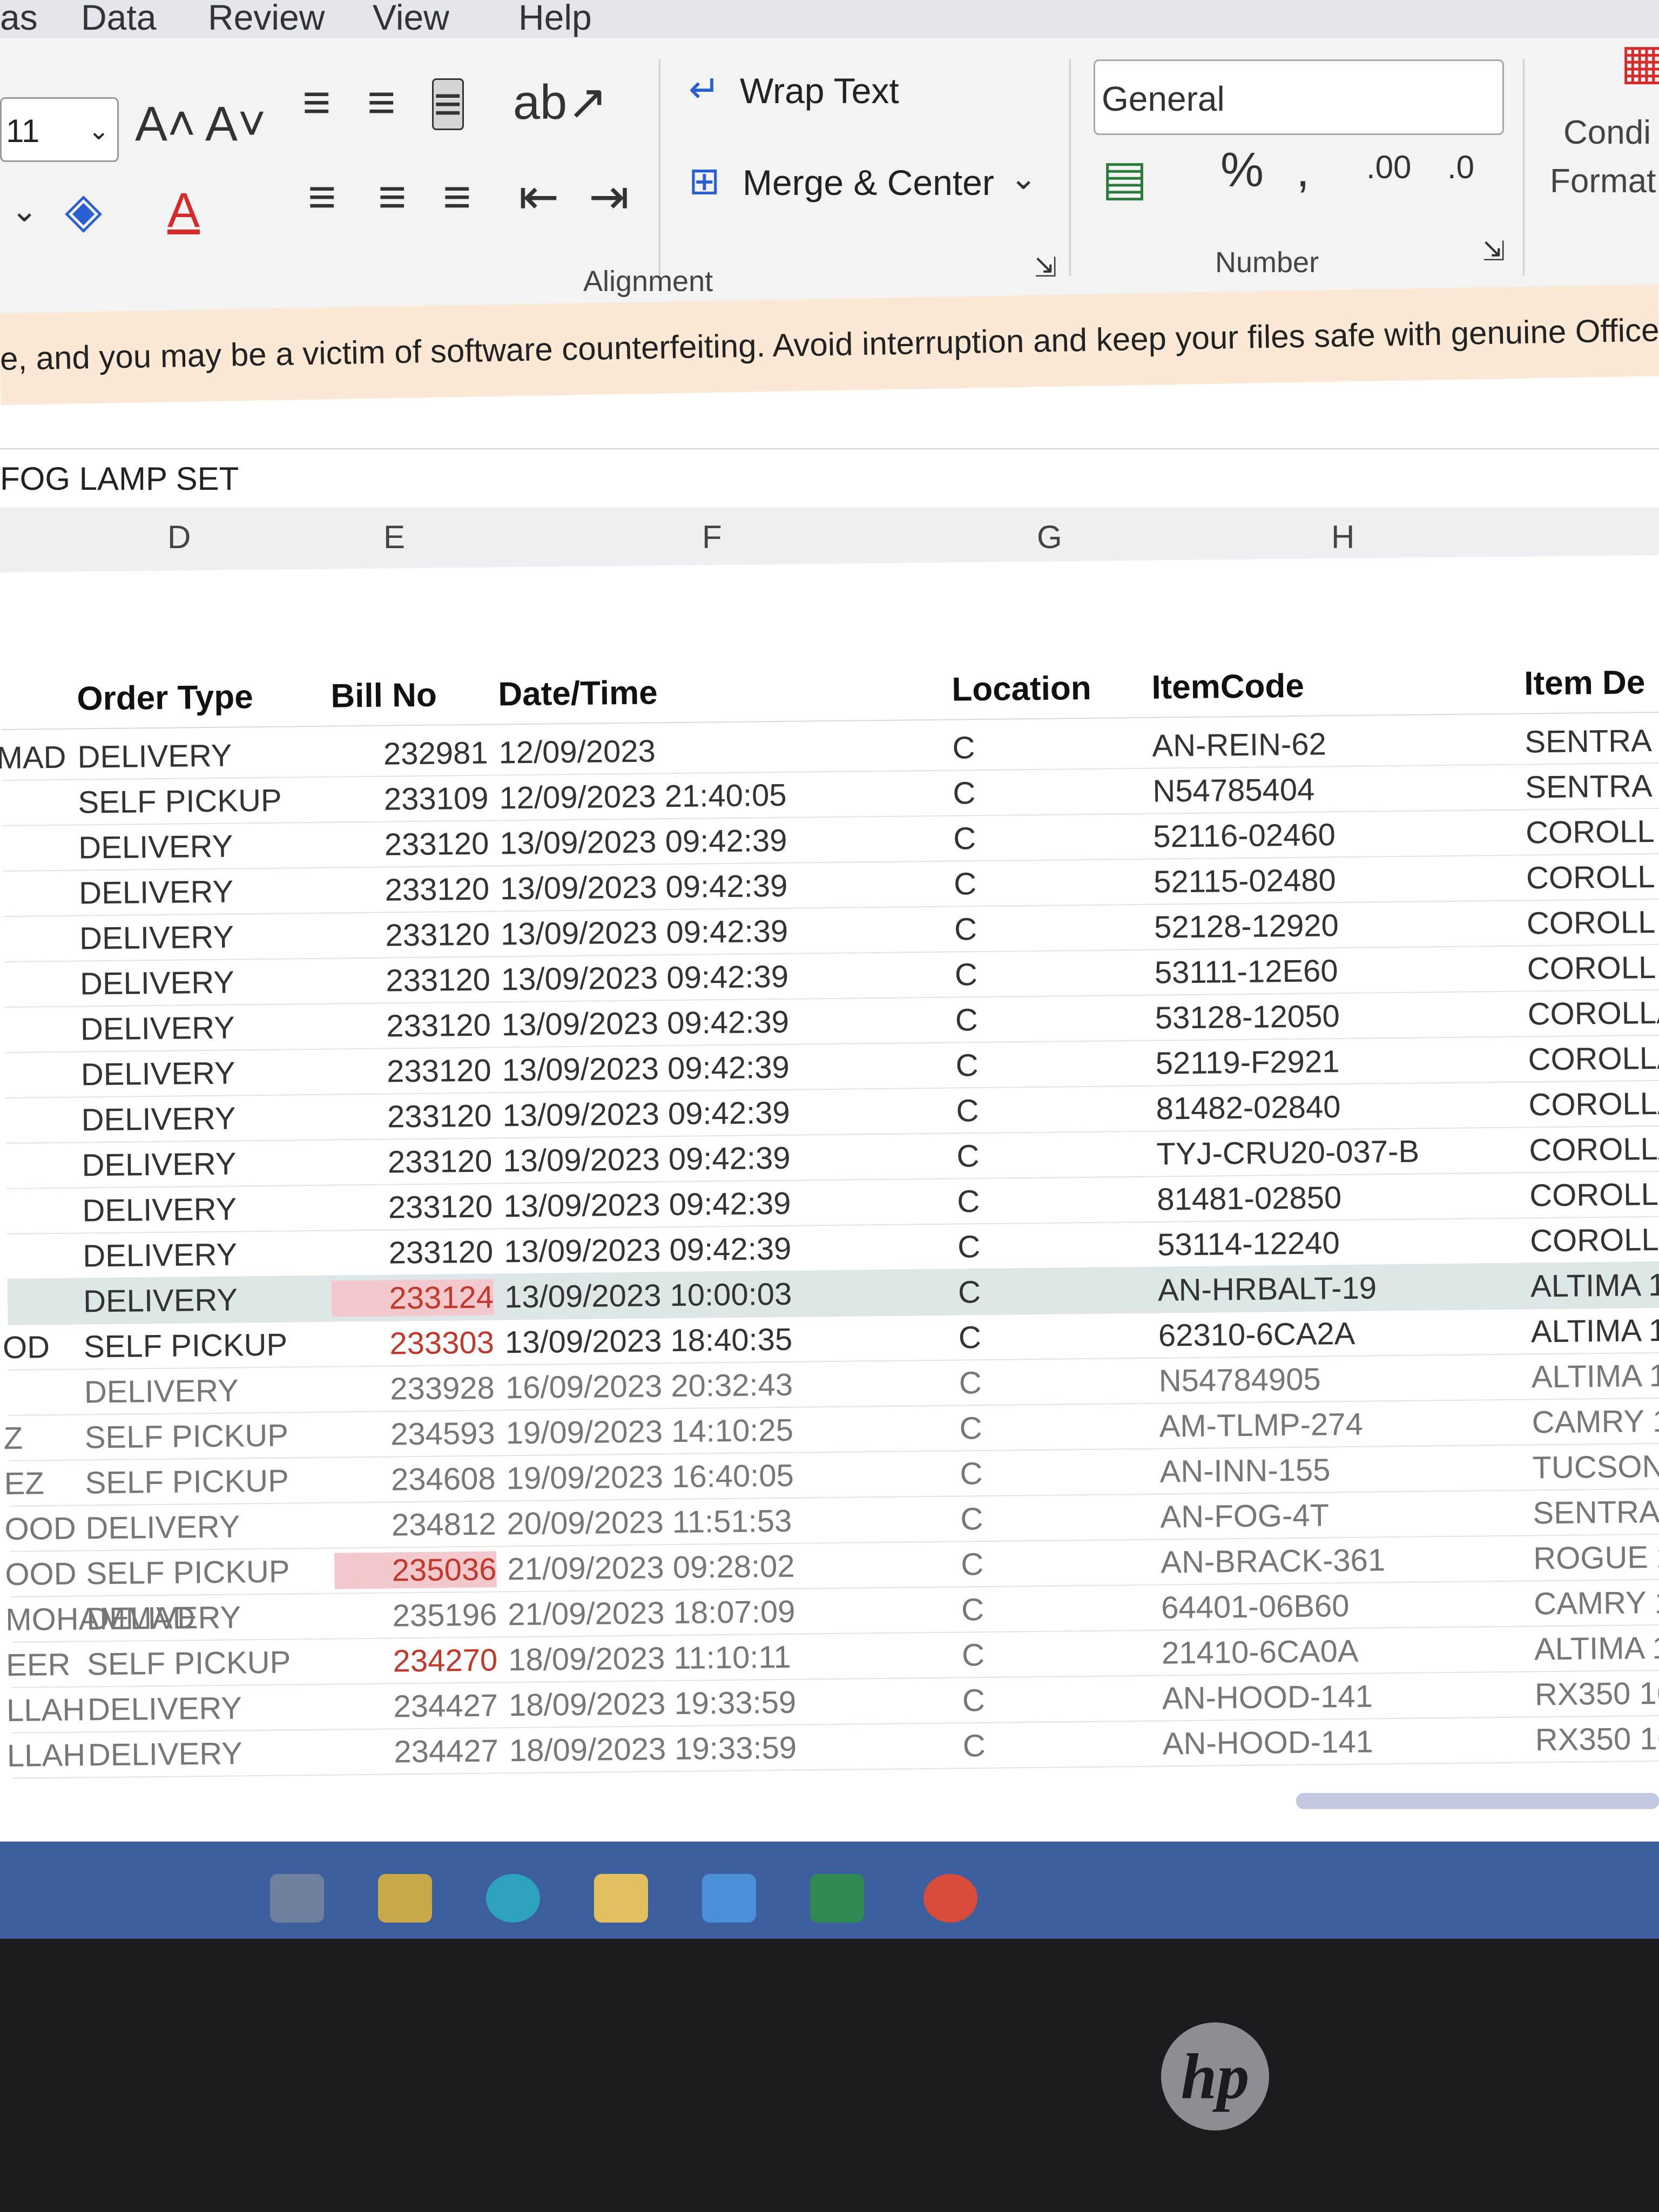 The image size is (1659, 2212). I want to click on conditional-format-icon: ▦, so click(1639, 62).